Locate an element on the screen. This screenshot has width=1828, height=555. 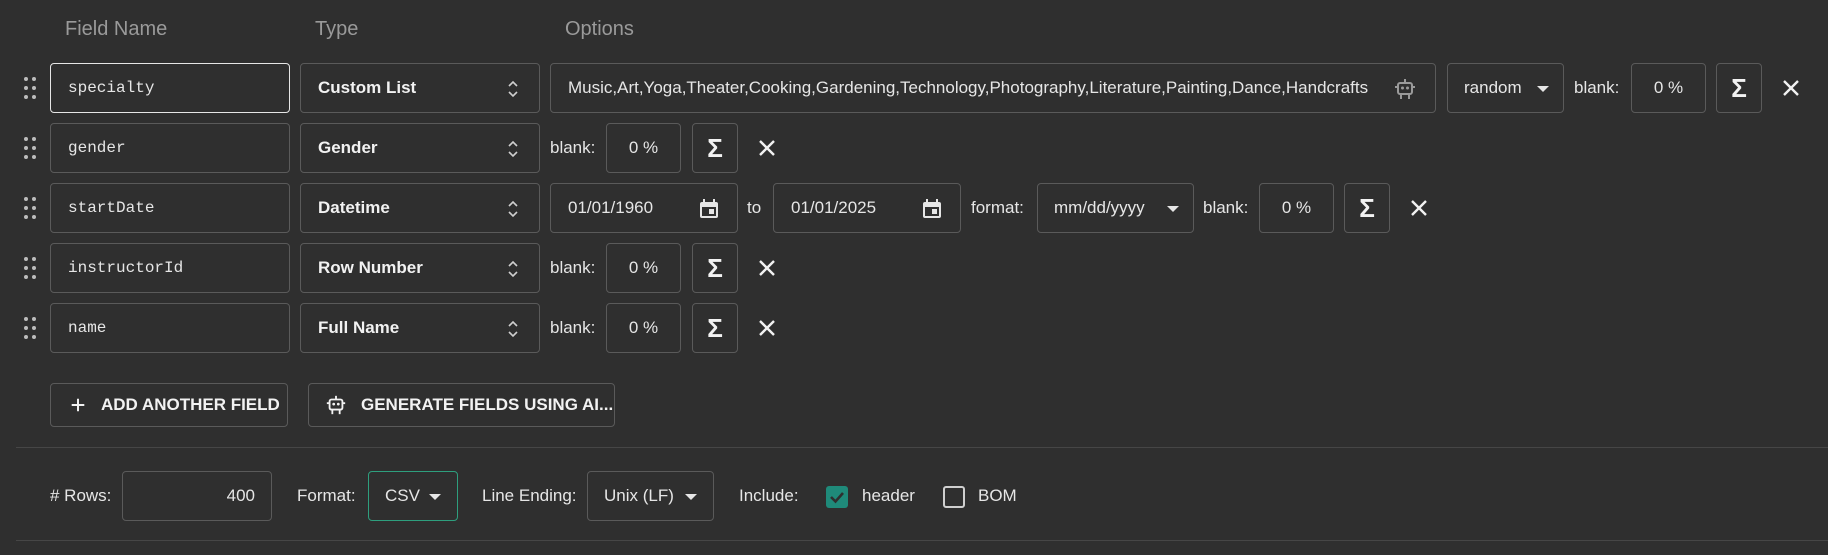
add-another-field-button: ADD ANOTHER FIELD is located at coordinates (169, 405).